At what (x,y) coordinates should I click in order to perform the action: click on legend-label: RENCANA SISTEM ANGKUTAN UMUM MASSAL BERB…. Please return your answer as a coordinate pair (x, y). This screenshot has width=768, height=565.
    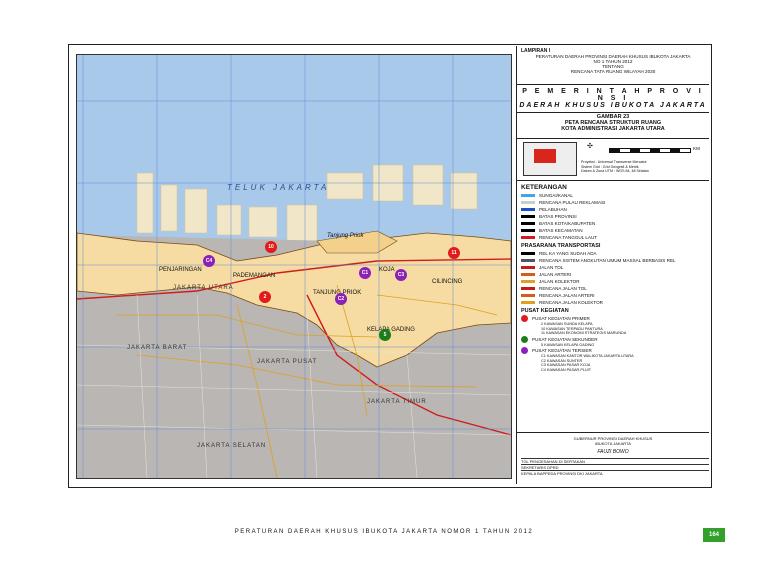
    Looking at the image, I should click on (607, 260).